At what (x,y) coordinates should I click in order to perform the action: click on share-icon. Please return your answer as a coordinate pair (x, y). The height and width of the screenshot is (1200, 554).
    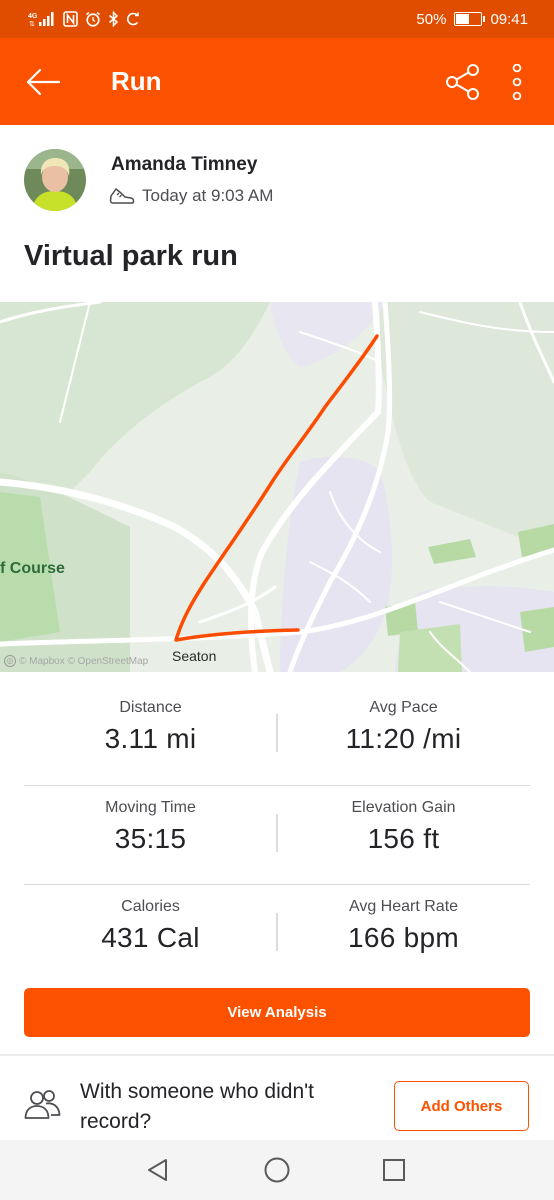
    Looking at the image, I should click on (462, 81).